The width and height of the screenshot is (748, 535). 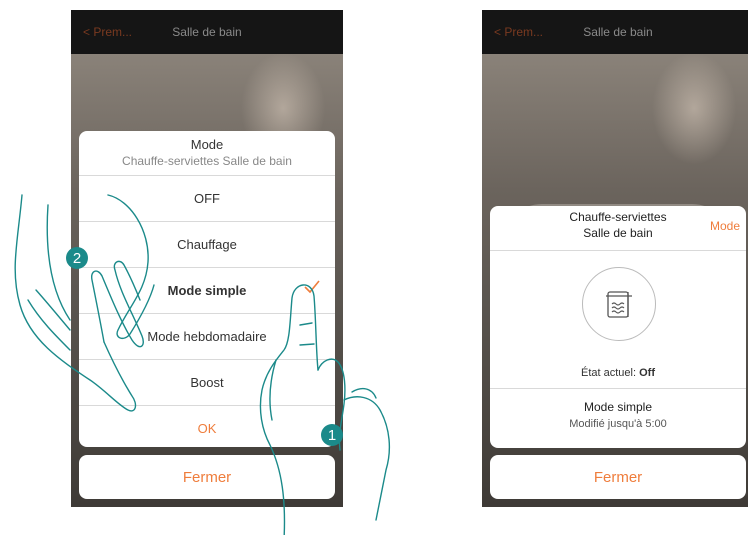 I want to click on device-icon-button, so click(x=619, y=304).